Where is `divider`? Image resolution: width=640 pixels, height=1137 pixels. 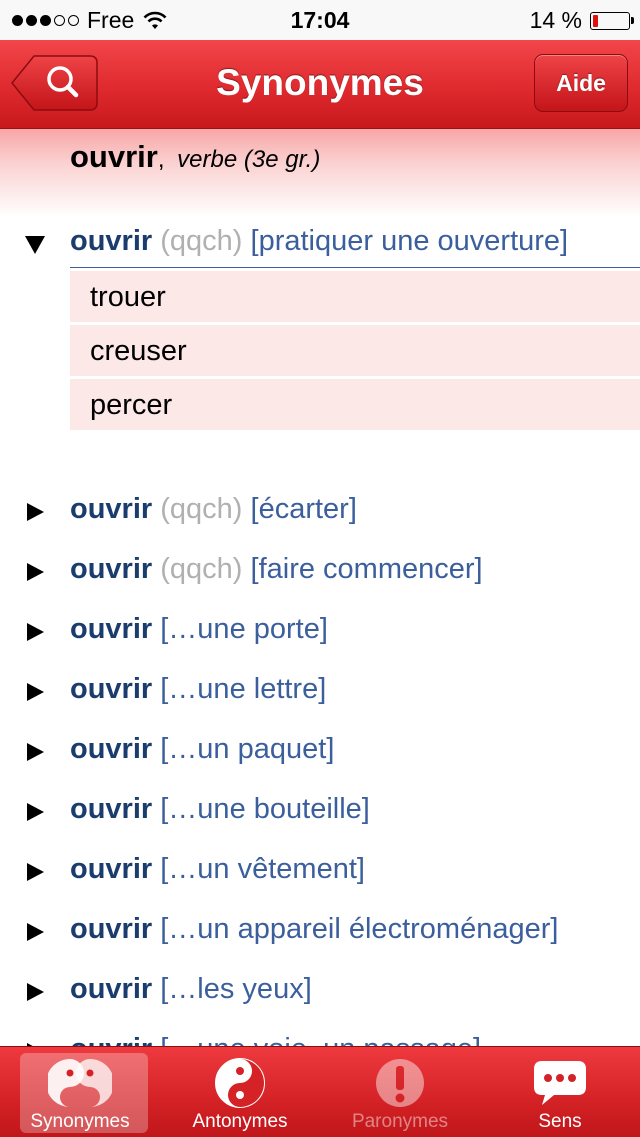
divider is located at coordinates (355, 267).